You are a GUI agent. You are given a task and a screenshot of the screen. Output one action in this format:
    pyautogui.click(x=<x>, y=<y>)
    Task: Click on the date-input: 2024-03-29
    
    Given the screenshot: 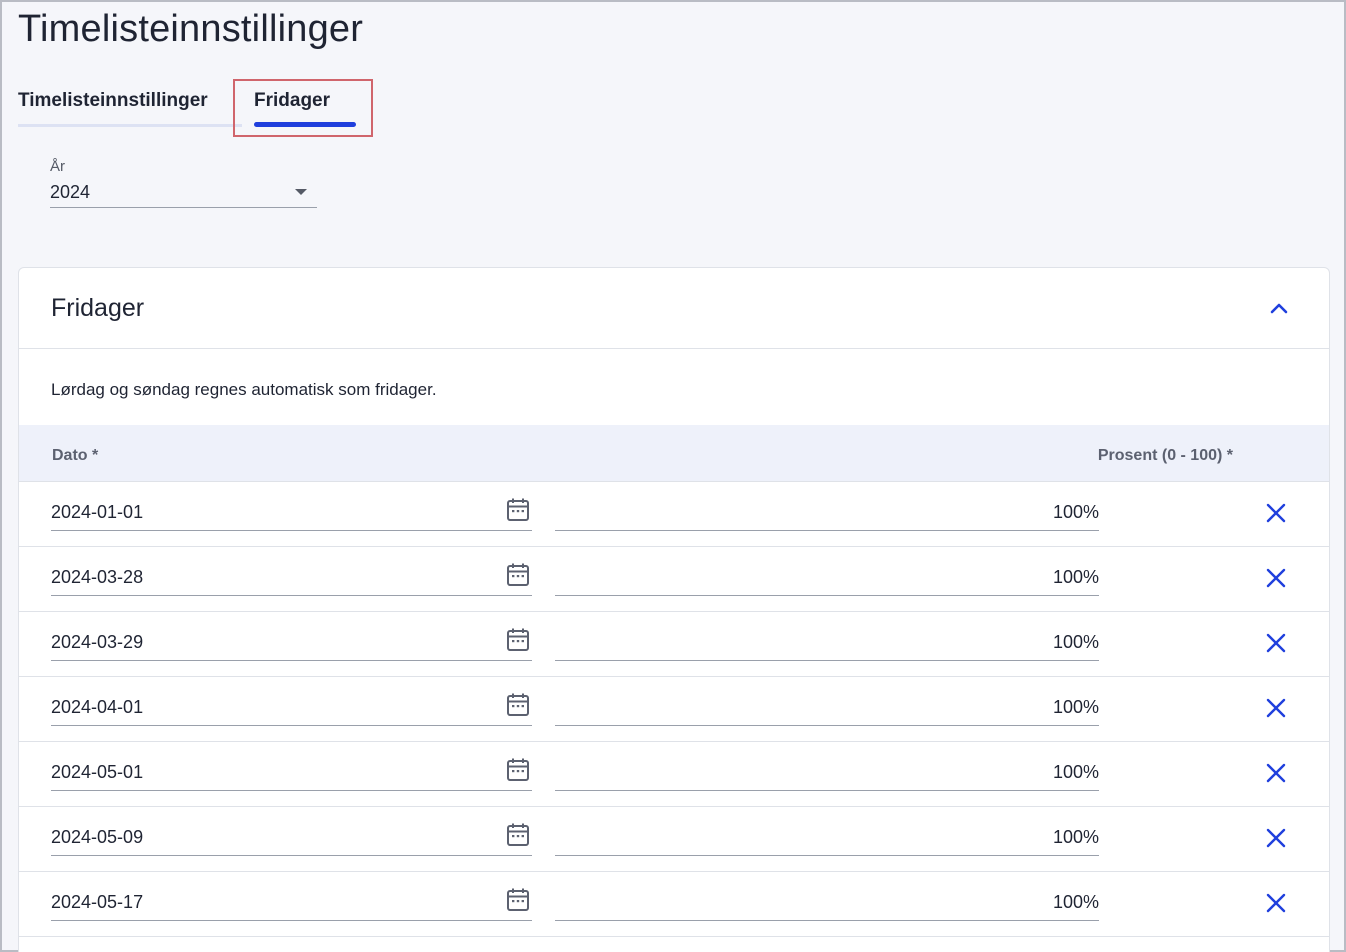 What is the action you would take?
    pyautogui.click(x=291, y=644)
    